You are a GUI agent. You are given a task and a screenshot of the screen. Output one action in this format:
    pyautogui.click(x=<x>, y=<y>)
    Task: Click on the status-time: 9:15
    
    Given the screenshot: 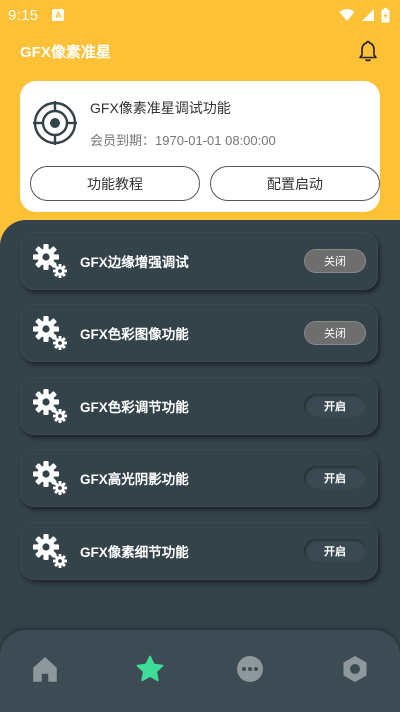 What is the action you would take?
    pyautogui.click(x=23, y=15)
    